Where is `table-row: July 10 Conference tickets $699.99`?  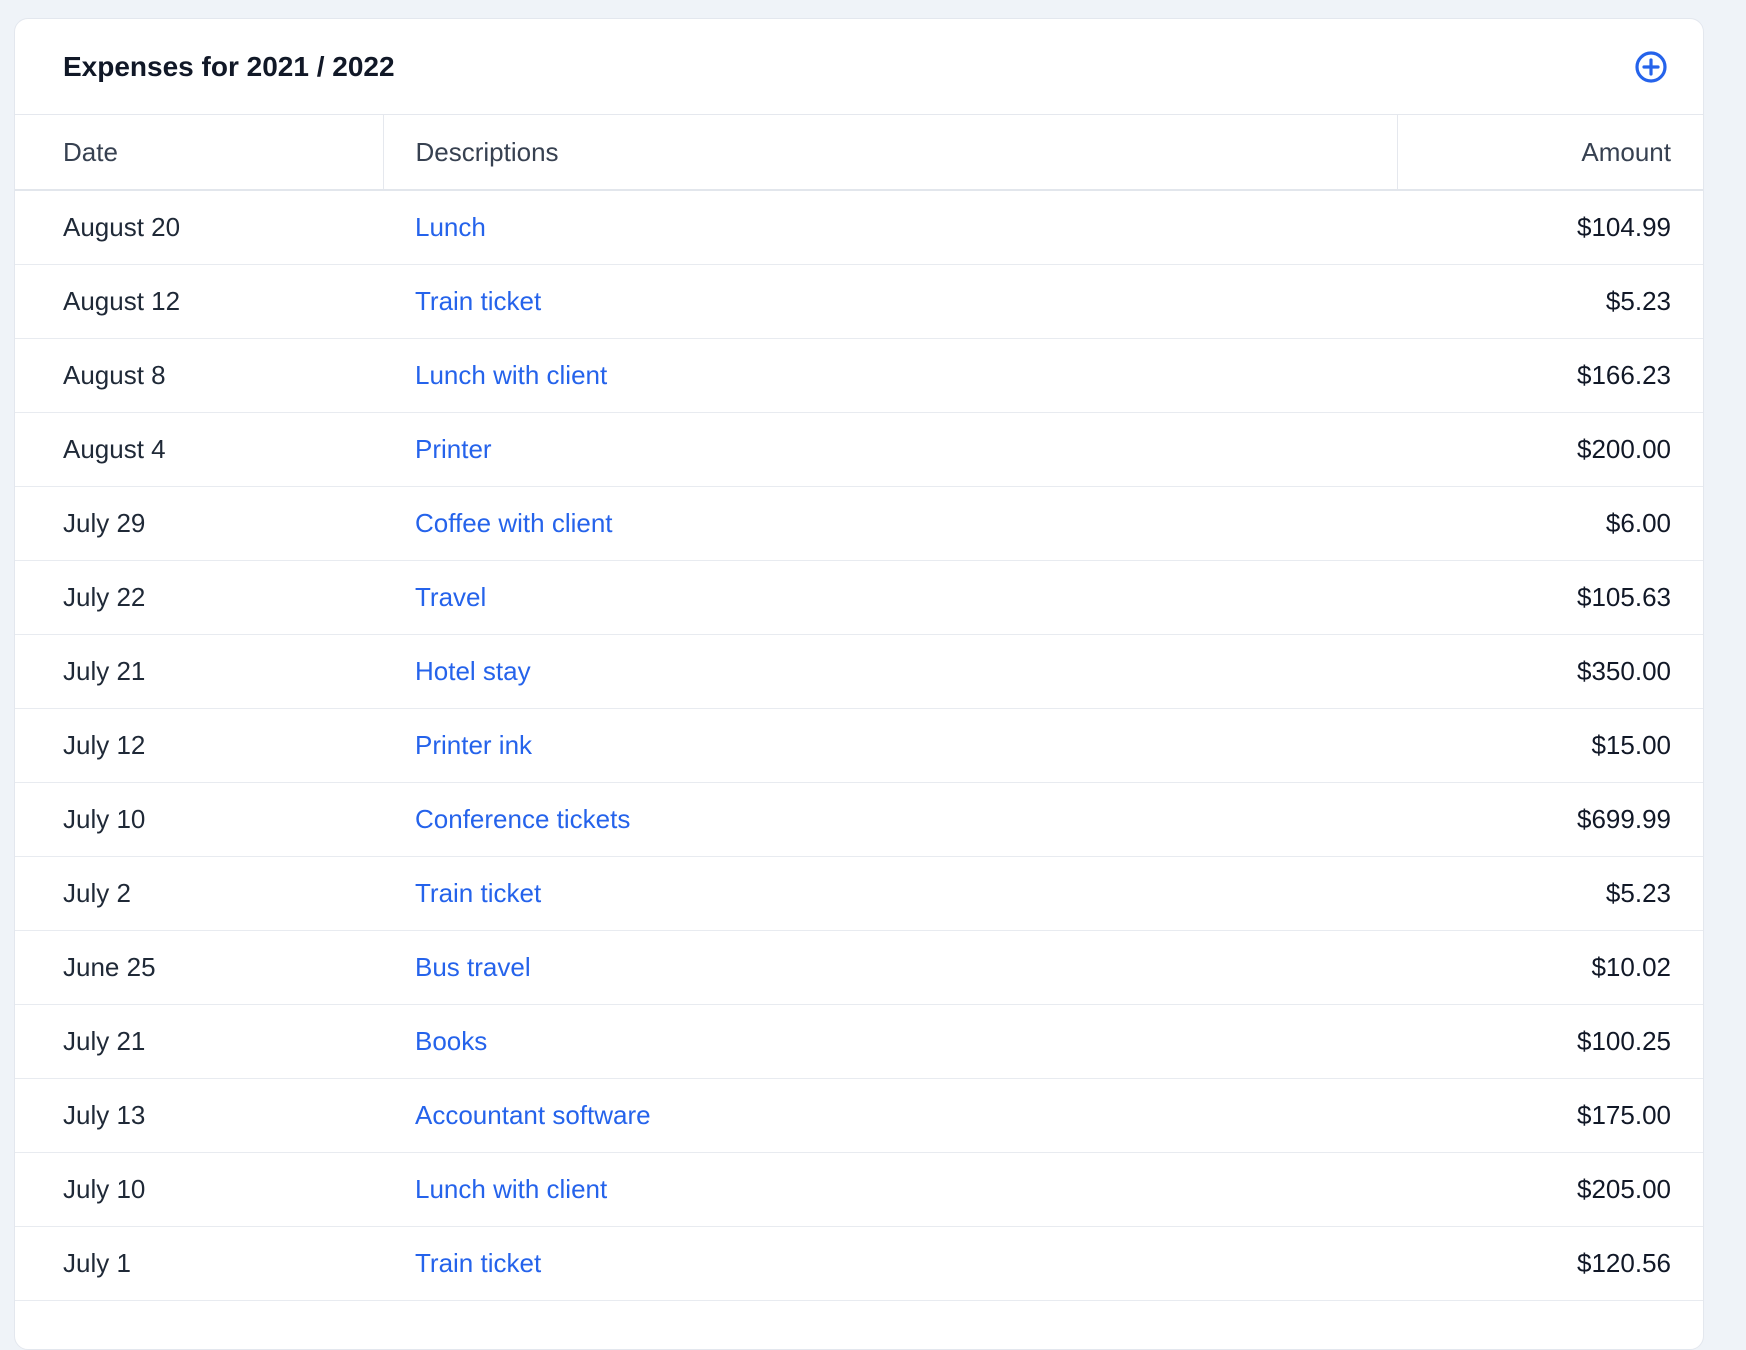
table-row: July 10 Conference tickets $699.99 is located at coordinates (859, 819).